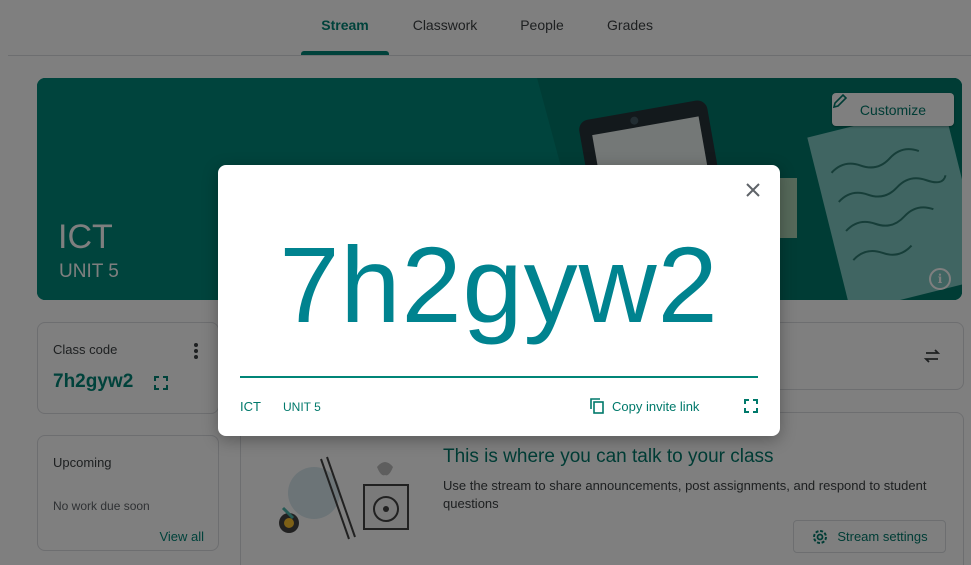 This screenshot has width=971, height=565. What do you see at coordinates (597, 406) in the screenshot?
I see `copy-icon` at bounding box center [597, 406].